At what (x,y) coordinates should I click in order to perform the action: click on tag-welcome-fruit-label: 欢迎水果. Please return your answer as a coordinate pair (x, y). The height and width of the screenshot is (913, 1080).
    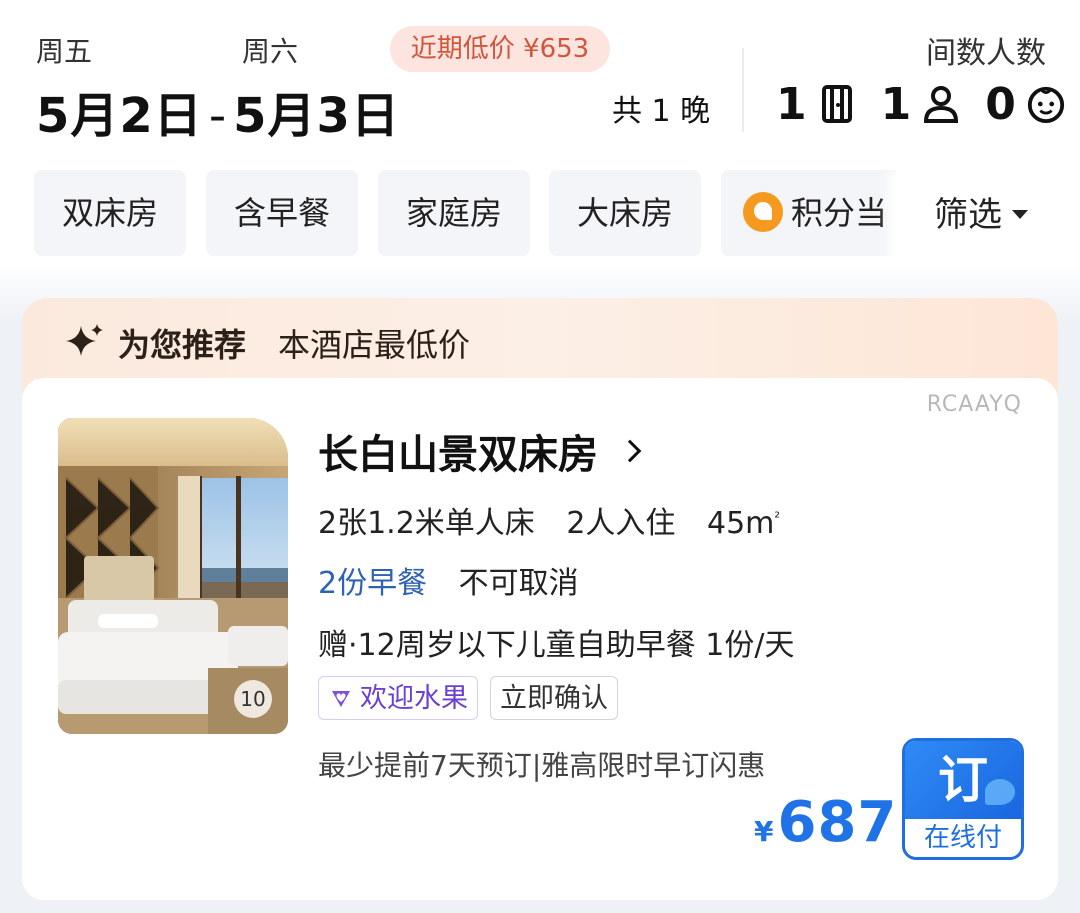
    Looking at the image, I should click on (414, 698).